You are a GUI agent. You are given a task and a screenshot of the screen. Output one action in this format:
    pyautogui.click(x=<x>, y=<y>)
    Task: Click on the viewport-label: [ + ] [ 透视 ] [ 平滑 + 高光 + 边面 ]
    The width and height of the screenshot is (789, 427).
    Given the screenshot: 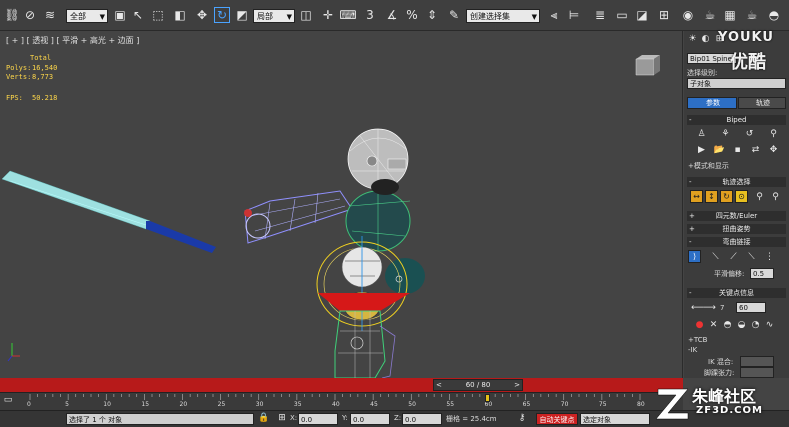 What is the action you would take?
    pyautogui.click(x=72, y=40)
    